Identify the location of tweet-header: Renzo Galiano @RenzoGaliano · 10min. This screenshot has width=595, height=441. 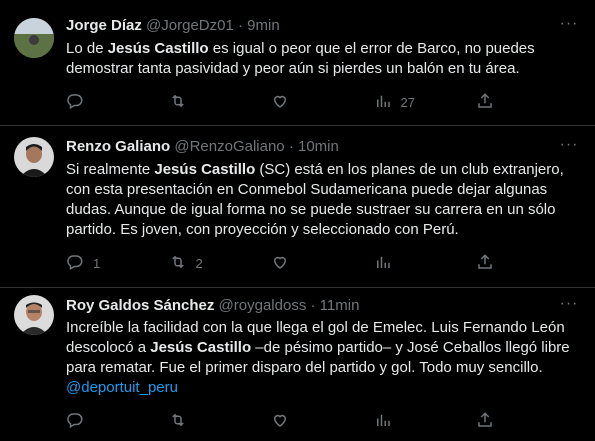
(202, 147).